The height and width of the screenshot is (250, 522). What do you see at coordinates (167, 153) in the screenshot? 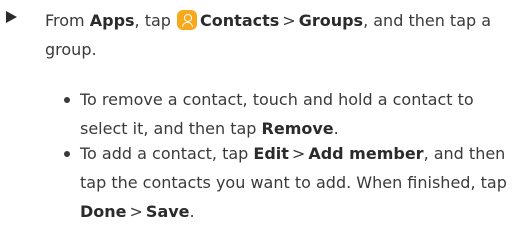
I see `add-instruction-text: To add a contact, tap` at bounding box center [167, 153].